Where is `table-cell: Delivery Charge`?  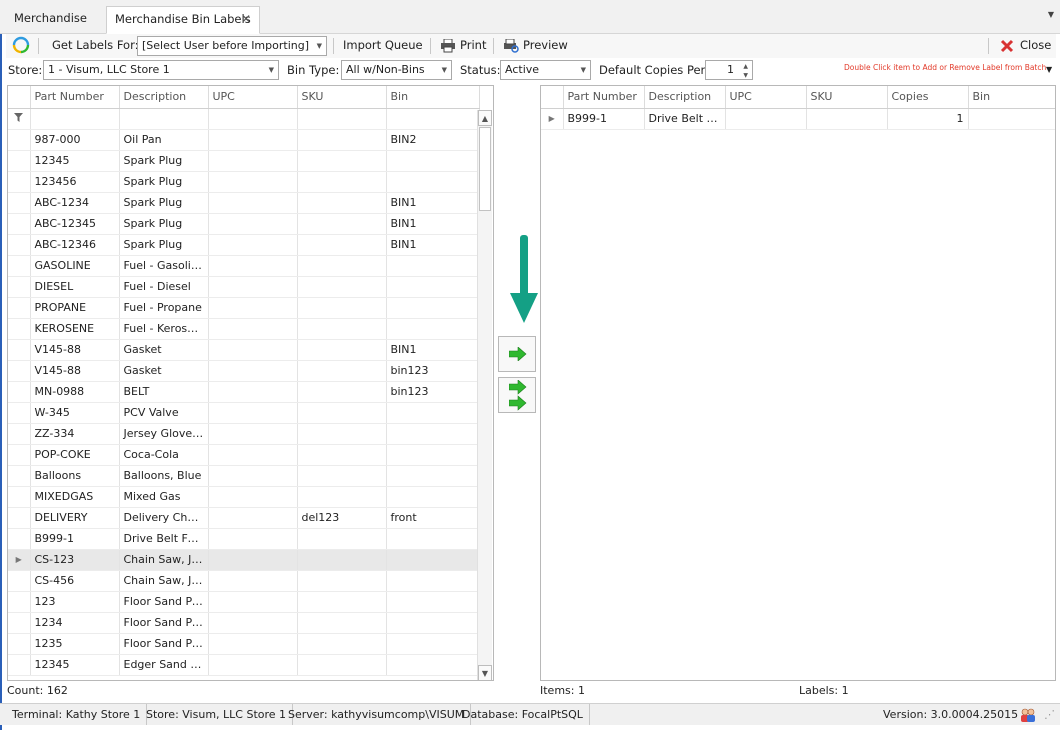
table-cell: Delivery Charge is located at coordinates (164, 518).